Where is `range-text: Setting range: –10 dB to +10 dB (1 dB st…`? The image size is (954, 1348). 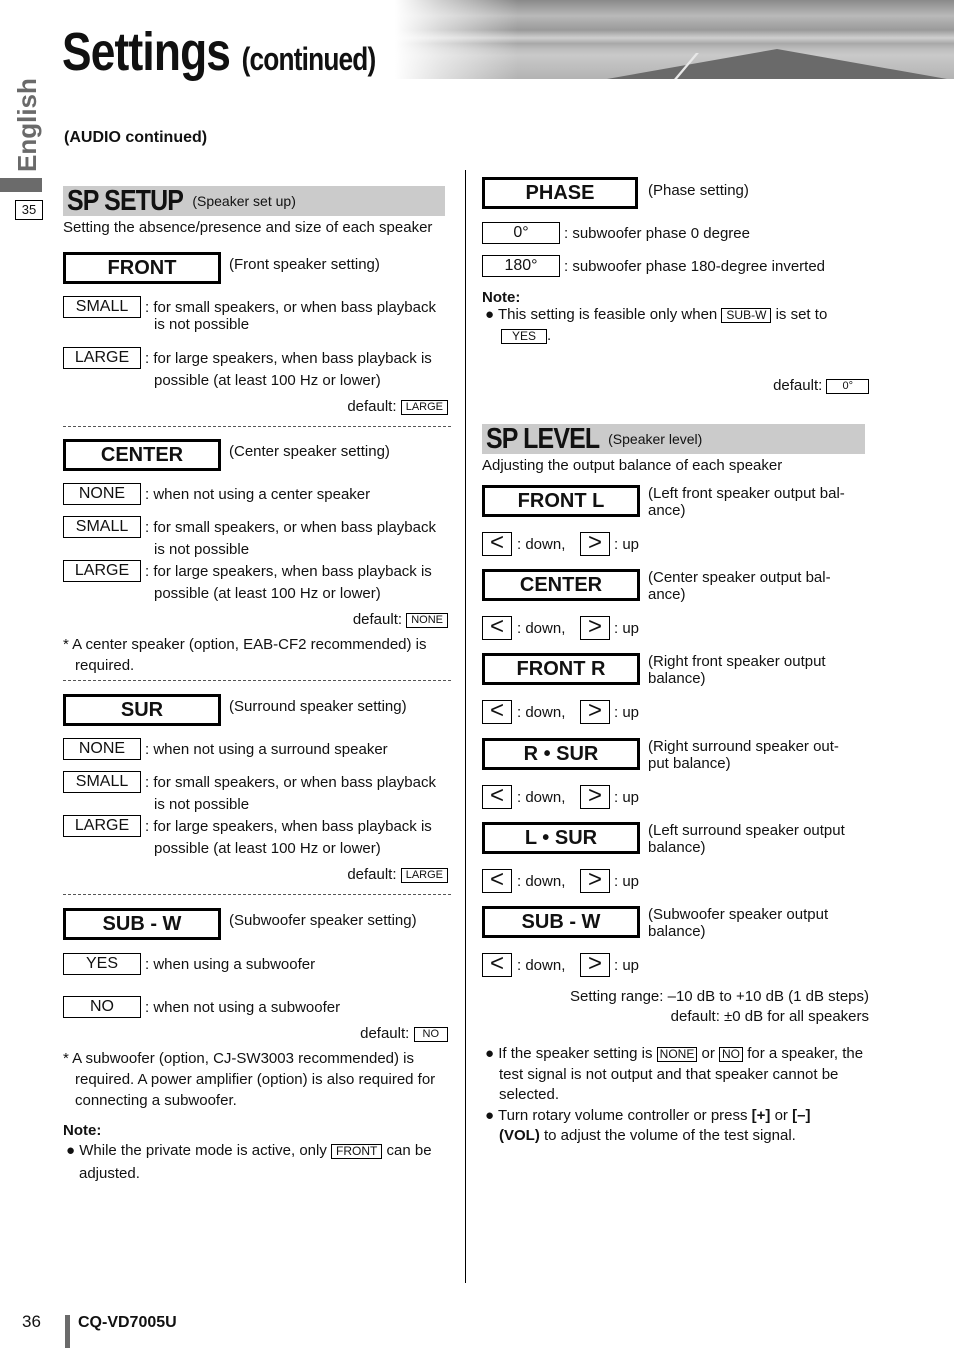 range-text: Setting range: –10 dB to +10 dB (1 dB st… is located at coordinates (719, 996).